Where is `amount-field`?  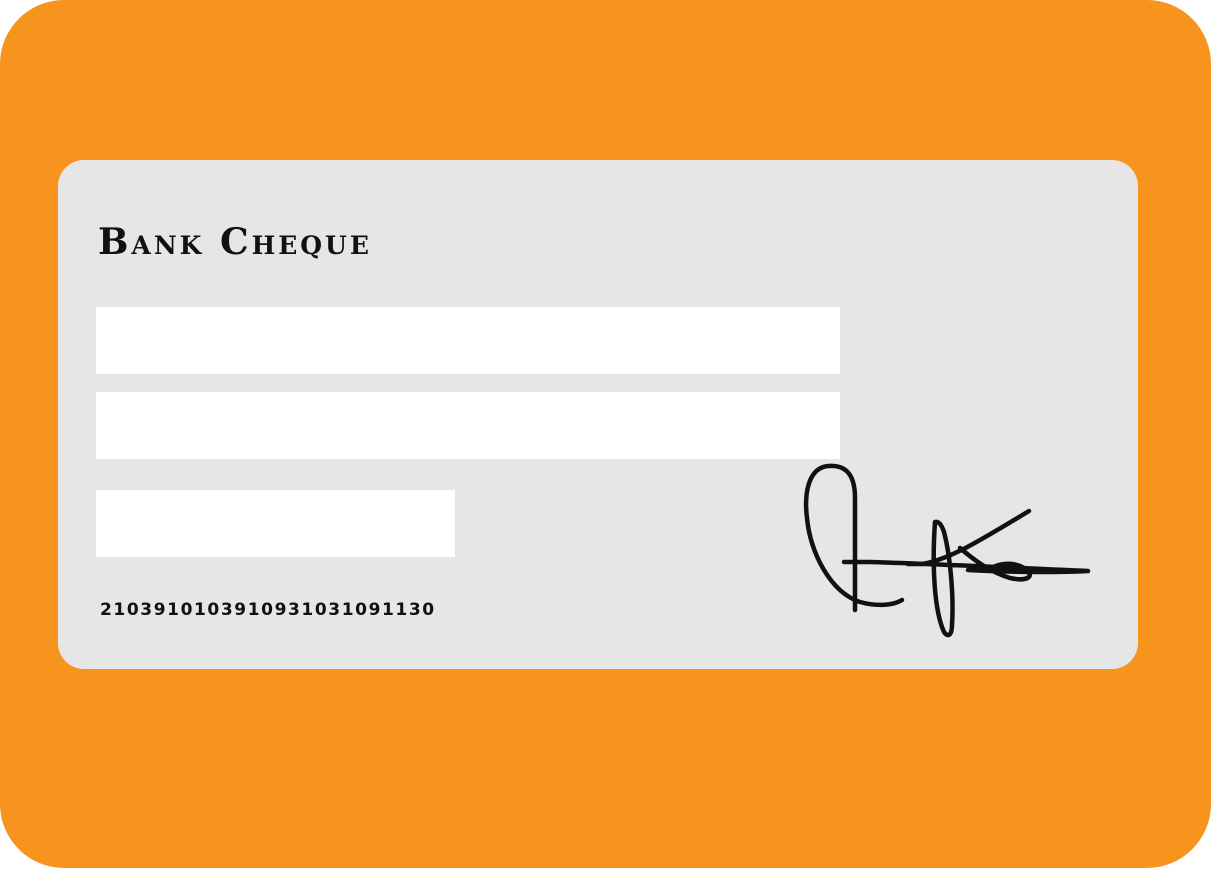 amount-field is located at coordinates (275, 523).